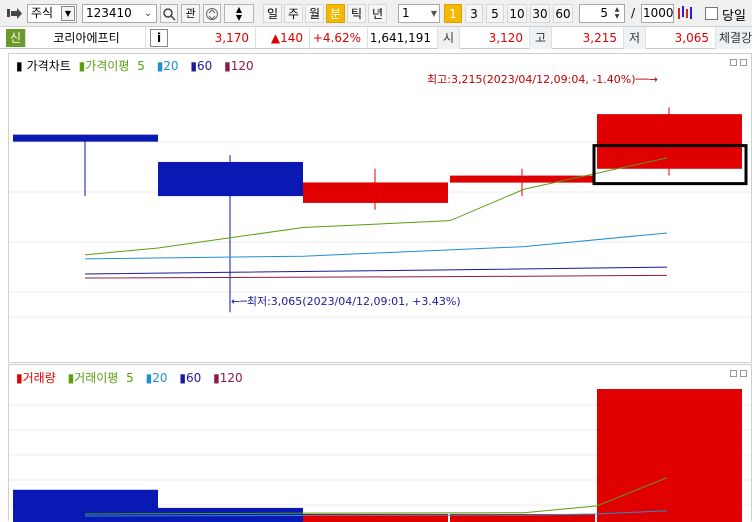 This screenshot has height=522, width=752. I want to click on high-price: 3,215, so click(588, 38).